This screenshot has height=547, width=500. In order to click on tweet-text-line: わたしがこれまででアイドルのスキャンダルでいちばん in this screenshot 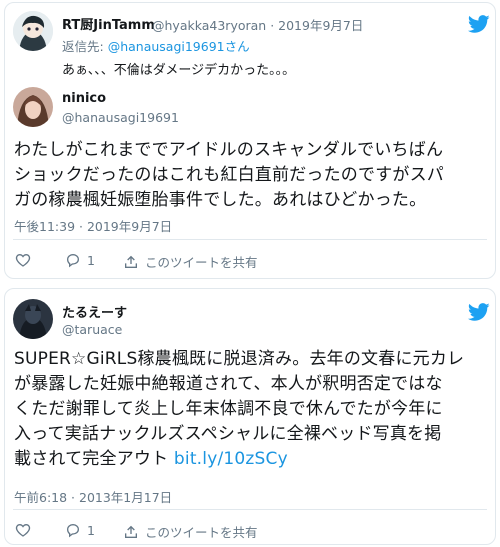, I will do `click(229, 150)`.